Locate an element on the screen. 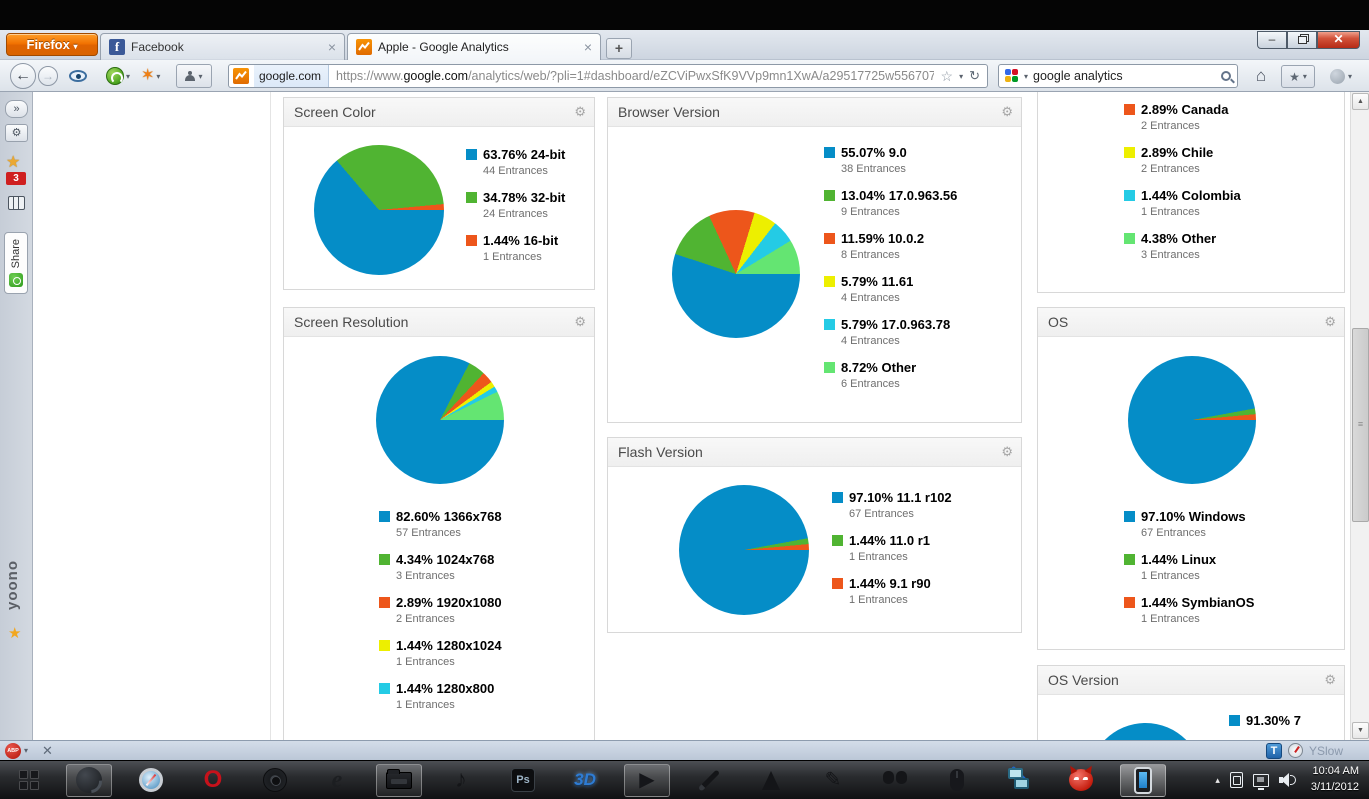 The height and width of the screenshot is (799, 1369). orange-person-icon: ✶ is located at coordinates (148, 75).